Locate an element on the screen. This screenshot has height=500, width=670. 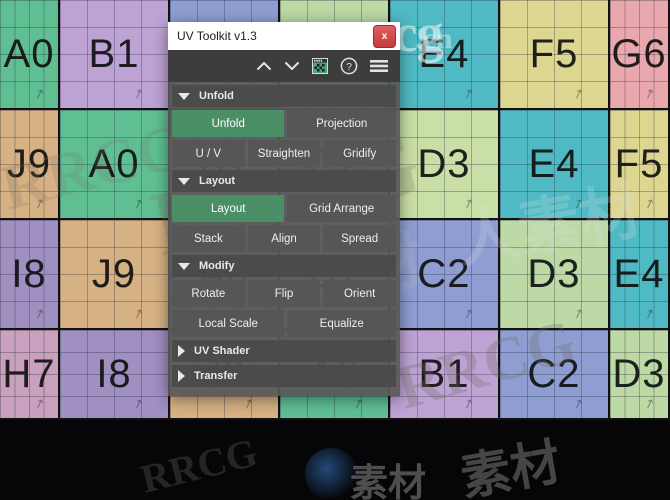
button-grid-arrange: Grid Arrange is located at coordinates (341, 208).